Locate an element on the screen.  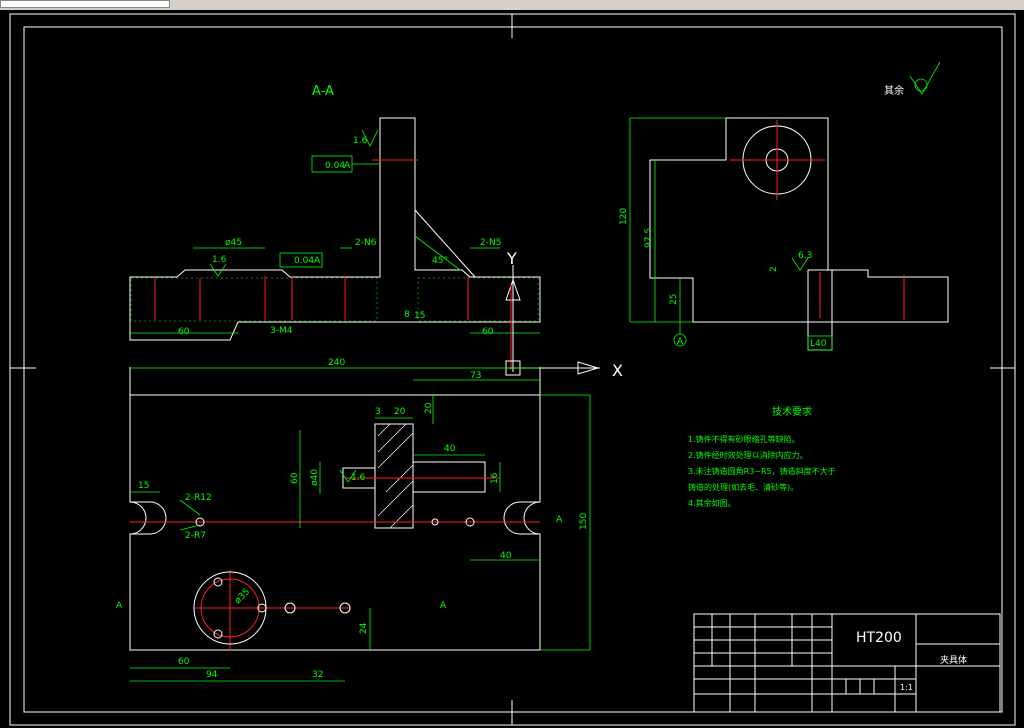
dim-20b: 20 is located at coordinates (429, 408).